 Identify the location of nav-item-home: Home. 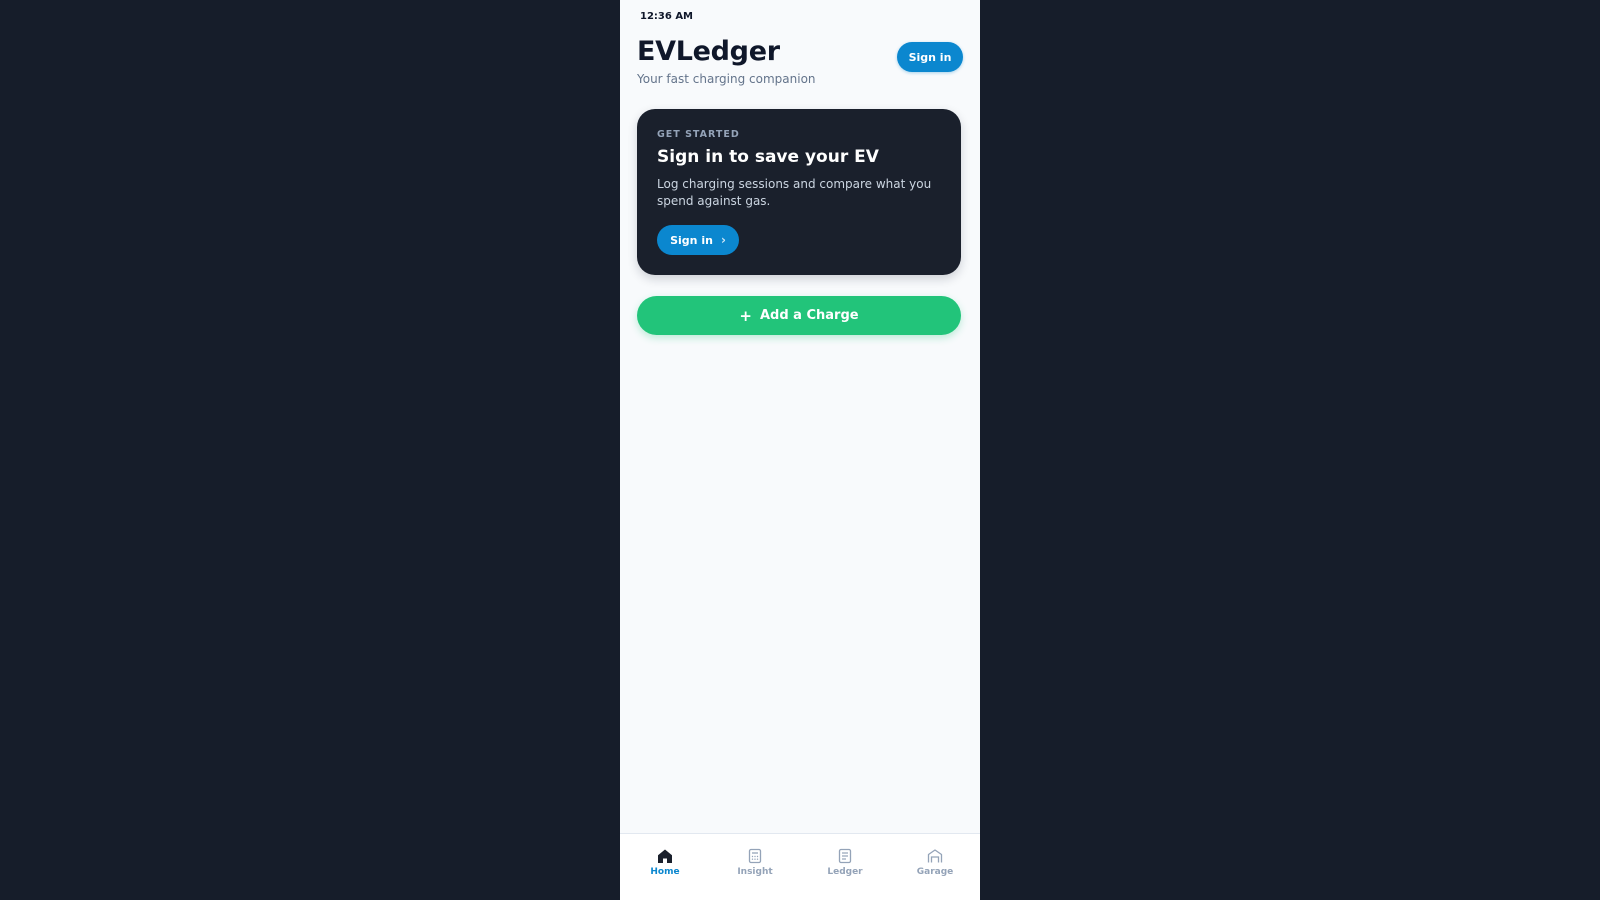
(665, 867).